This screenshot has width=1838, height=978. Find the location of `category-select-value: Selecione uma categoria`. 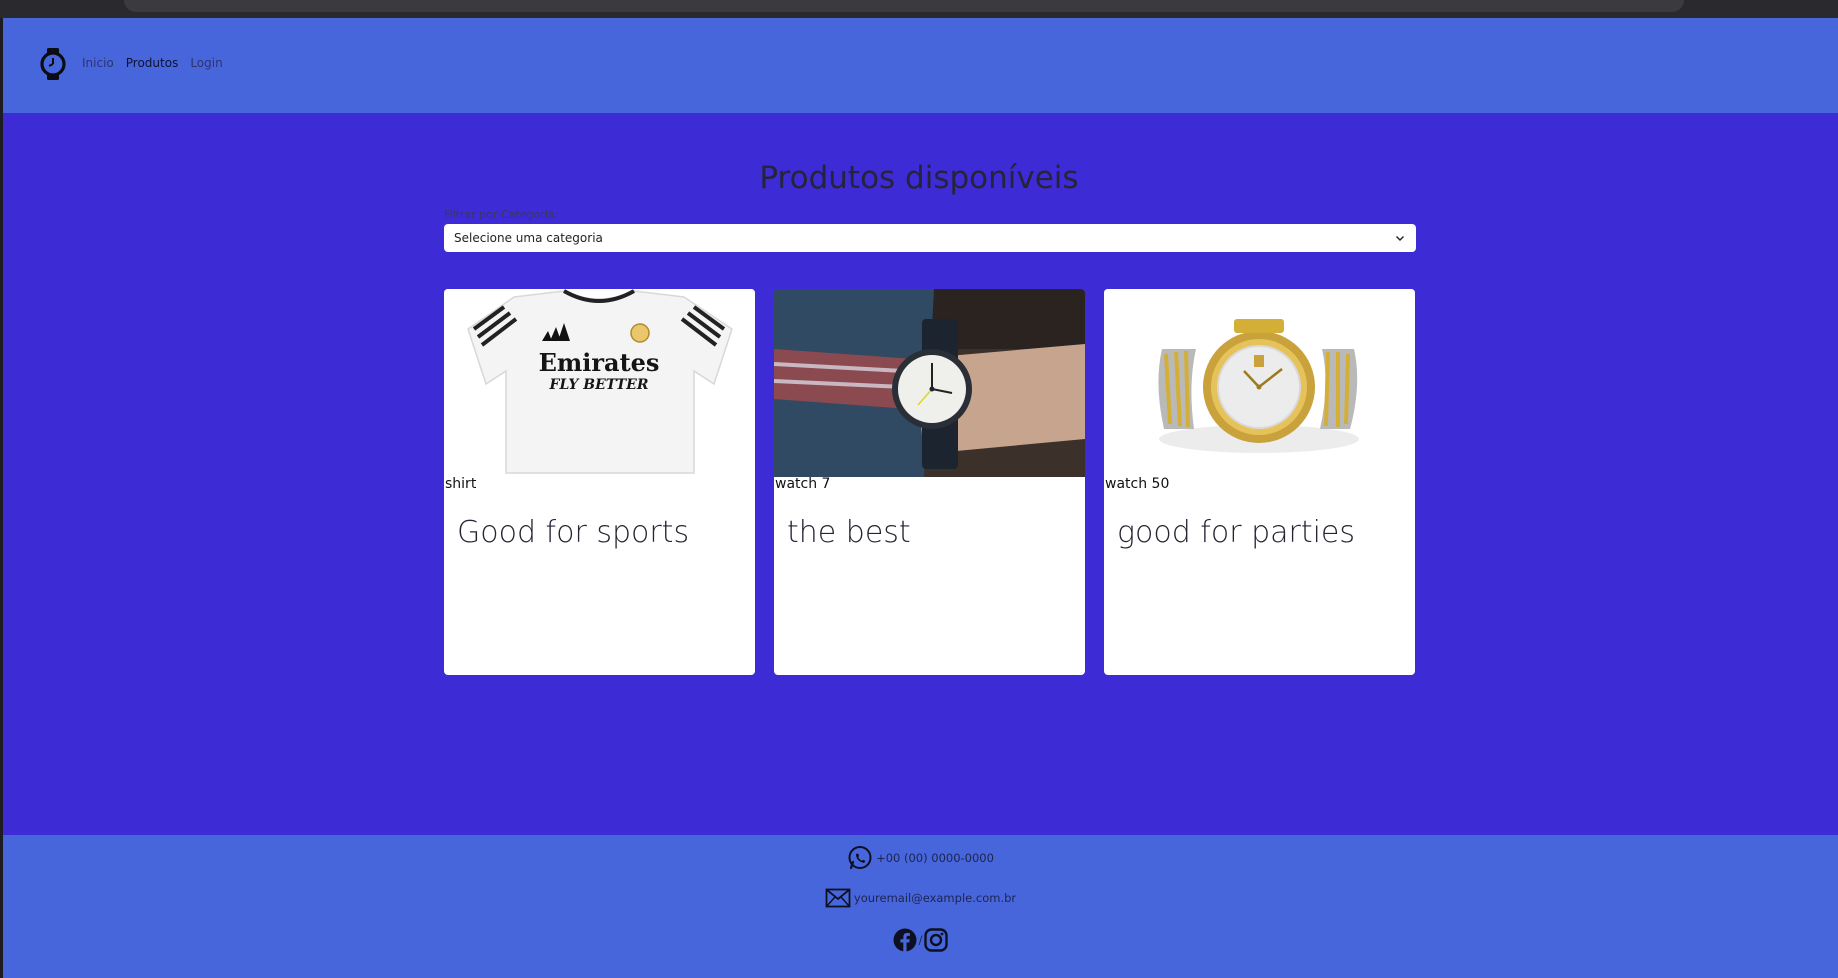

category-select-value: Selecione uma categoria is located at coordinates (528, 238).